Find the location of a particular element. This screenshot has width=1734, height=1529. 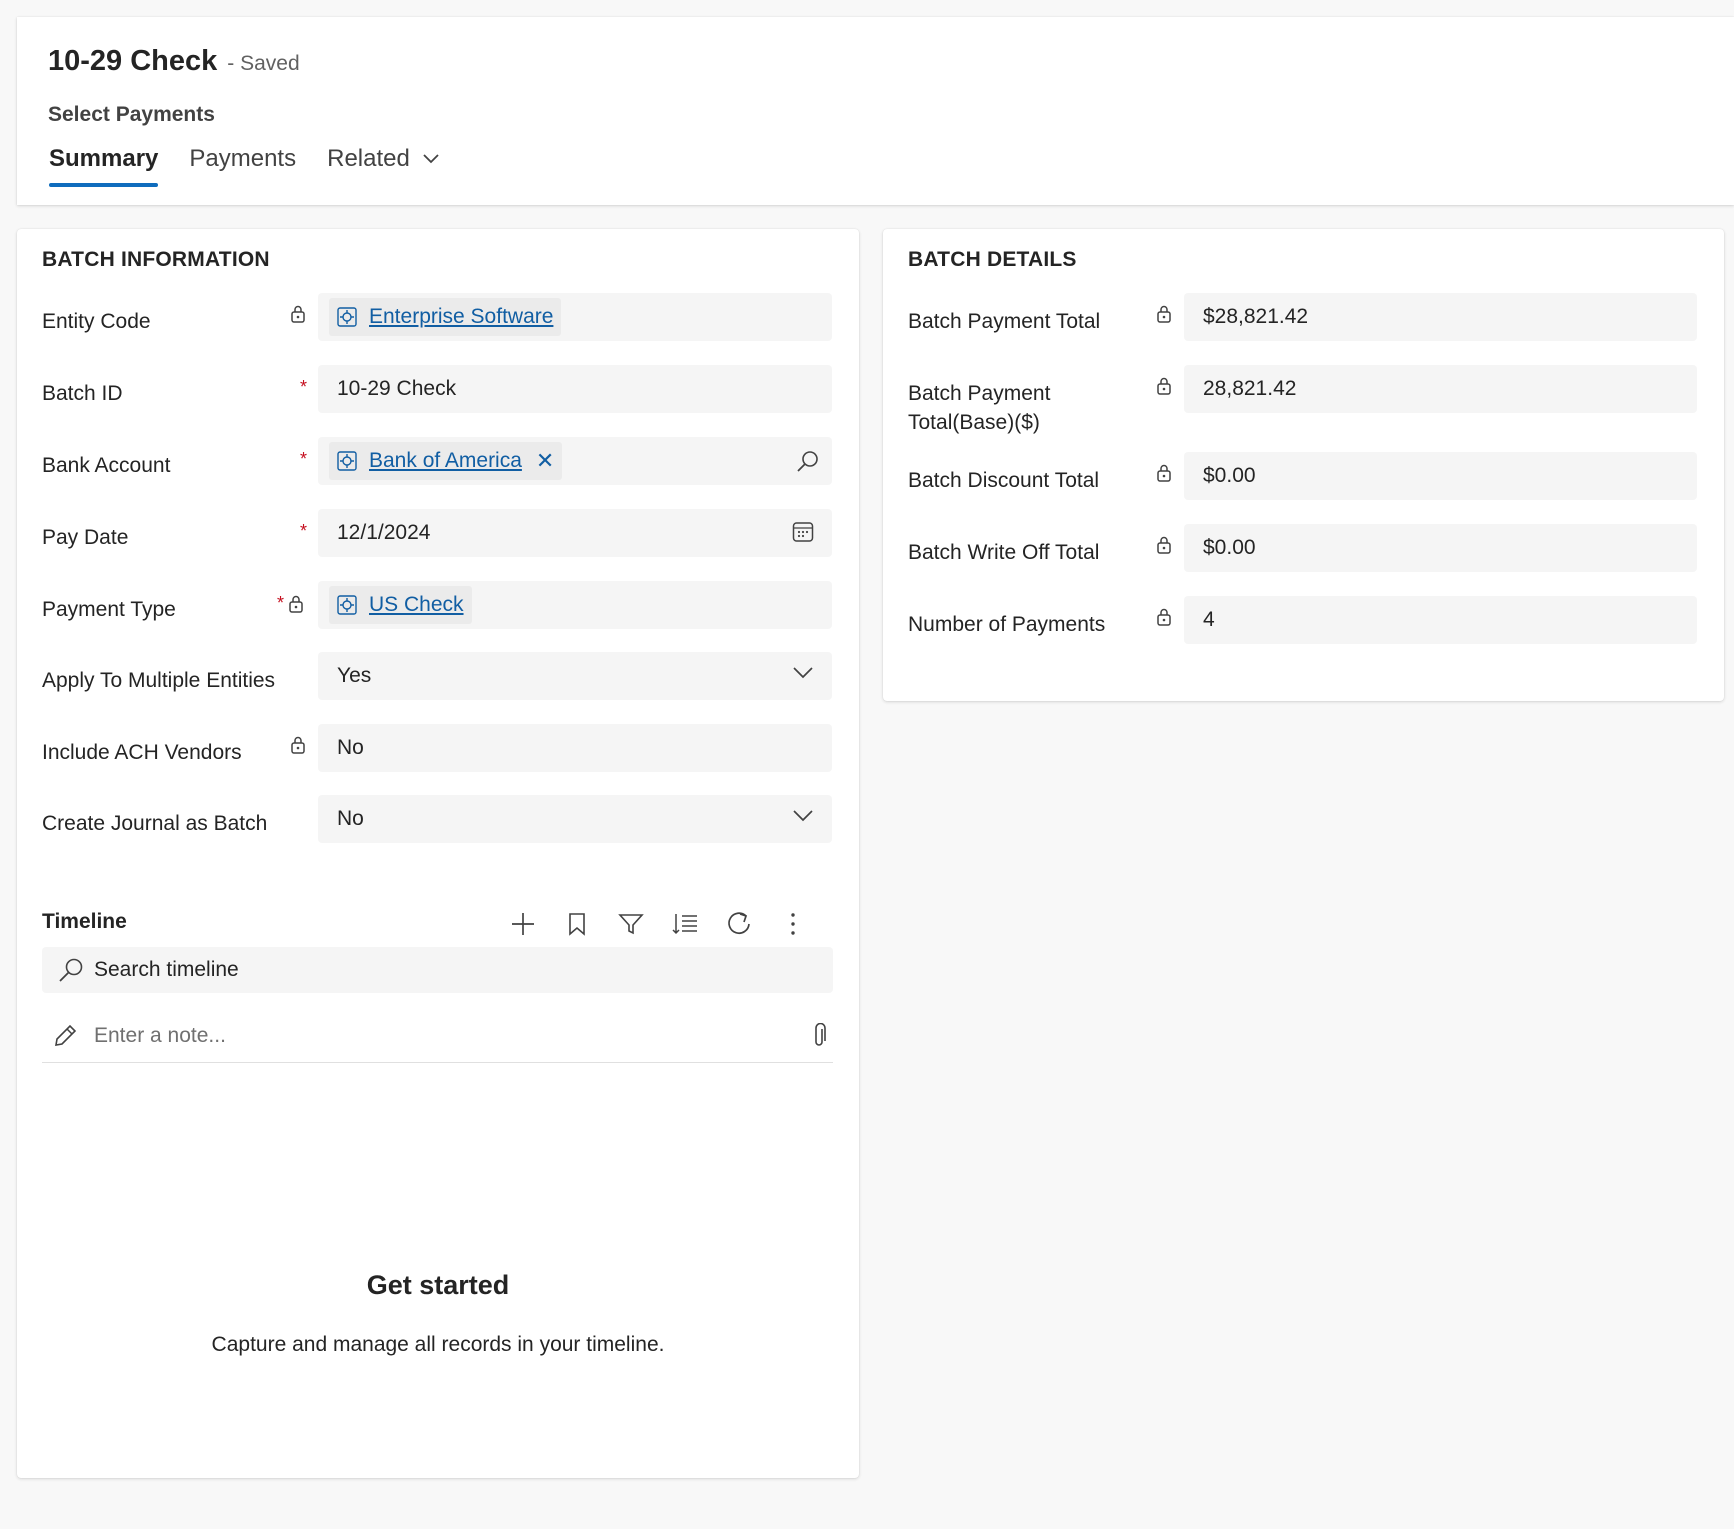

field-batch-id: Batch ID * 10-29 Check is located at coordinates (438, 389).